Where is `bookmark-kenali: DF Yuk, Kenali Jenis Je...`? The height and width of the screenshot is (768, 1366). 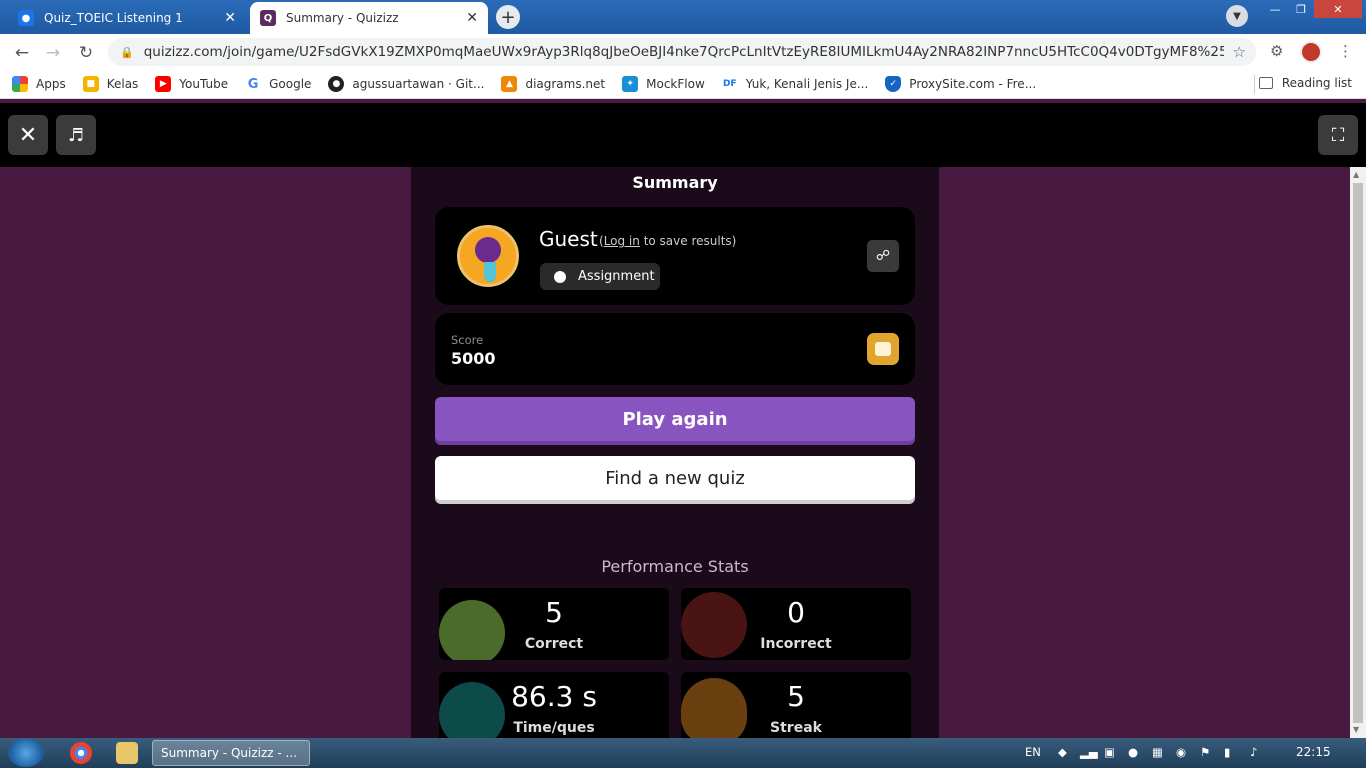 bookmark-kenali: DF Yuk, Kenali Jenis Je... is located at coordinates (794, 84).